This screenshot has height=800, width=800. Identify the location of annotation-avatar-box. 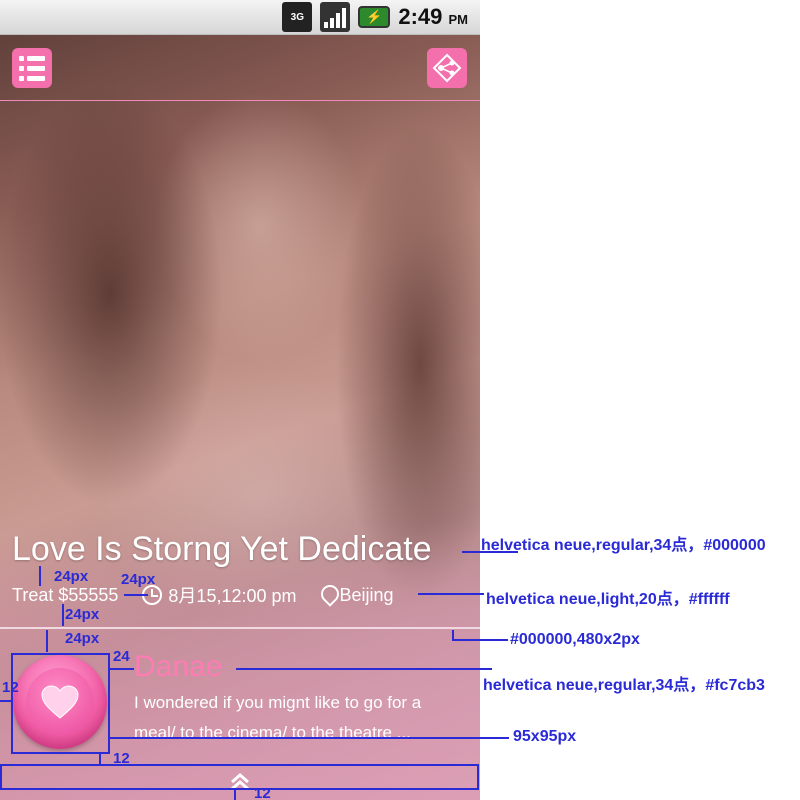
(60, 703).